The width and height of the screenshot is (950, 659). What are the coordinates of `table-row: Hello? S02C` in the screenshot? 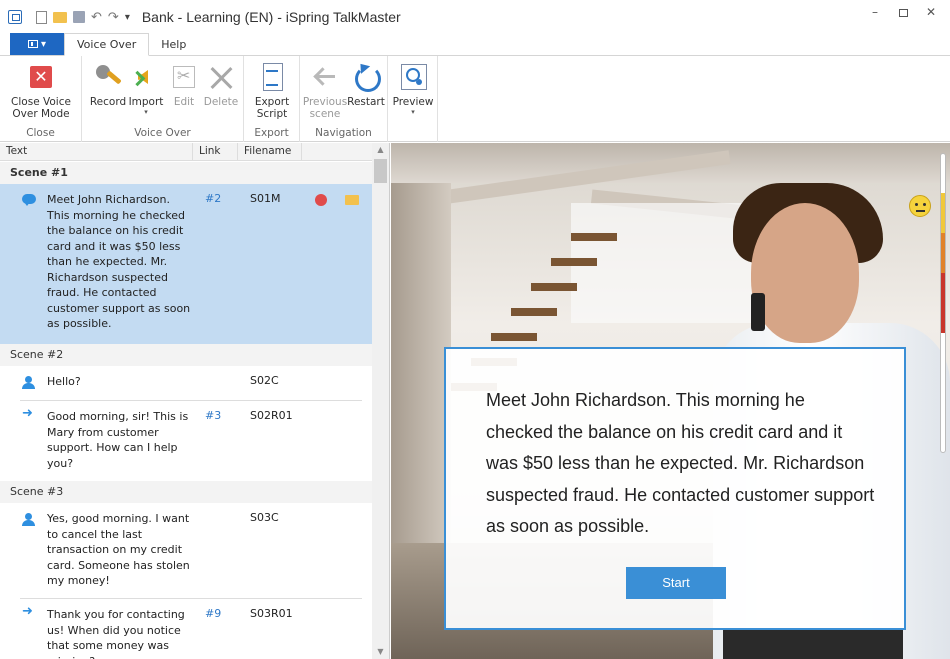 It's located at (186, 383).